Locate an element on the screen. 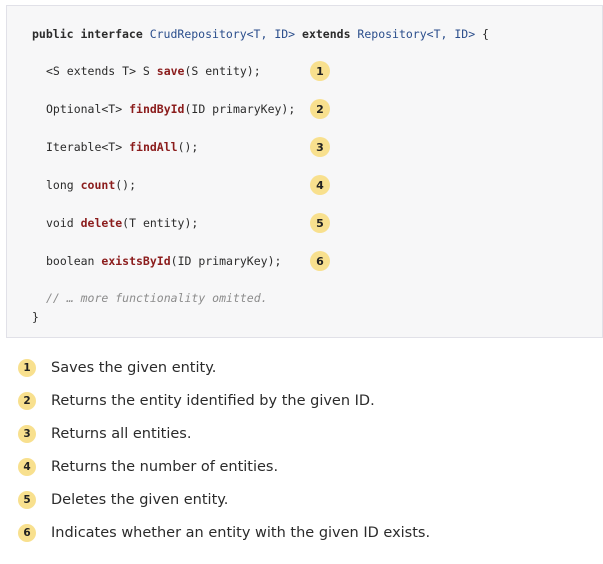 The width and height of the screenshot is (603, 564). signature-prefix: void is located at coordinates (63, 223).